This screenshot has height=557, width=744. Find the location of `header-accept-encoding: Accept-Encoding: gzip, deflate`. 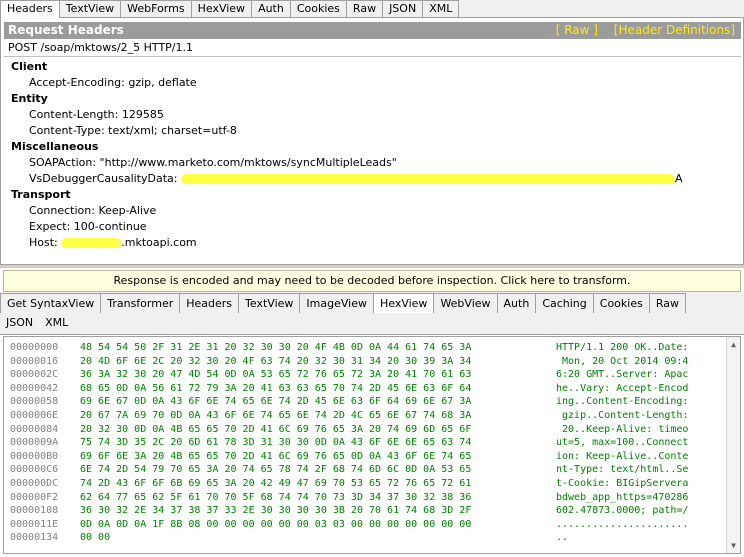

header-accept-encoding: Accept-Encoding: gzip, deflate is located at coordinates (113, 82).